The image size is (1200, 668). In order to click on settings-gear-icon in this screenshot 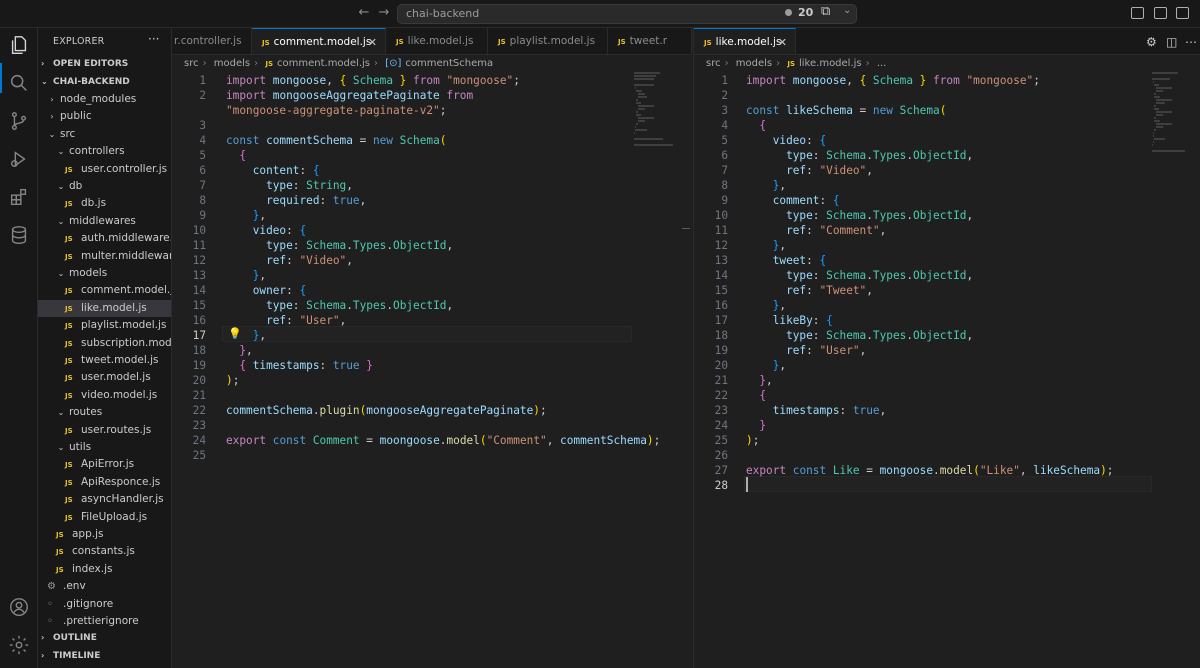, I will do `click(19, 645)`.